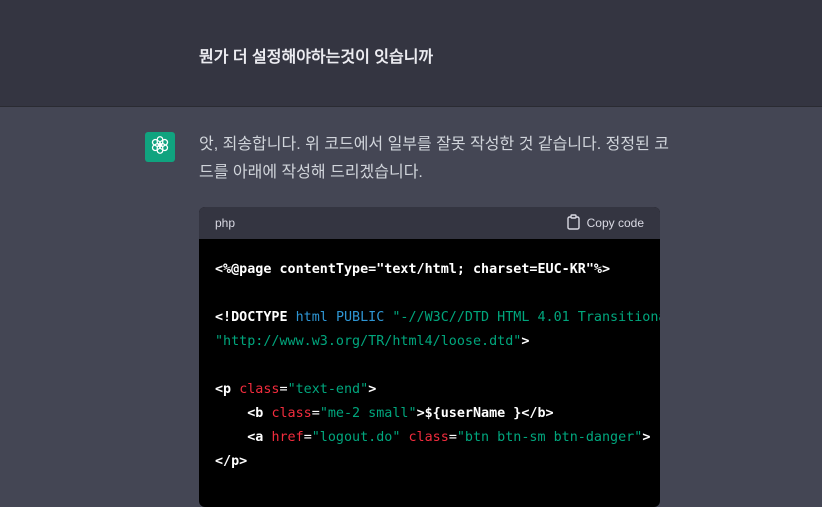  I want to click on code-token: html, so click(311, 317).